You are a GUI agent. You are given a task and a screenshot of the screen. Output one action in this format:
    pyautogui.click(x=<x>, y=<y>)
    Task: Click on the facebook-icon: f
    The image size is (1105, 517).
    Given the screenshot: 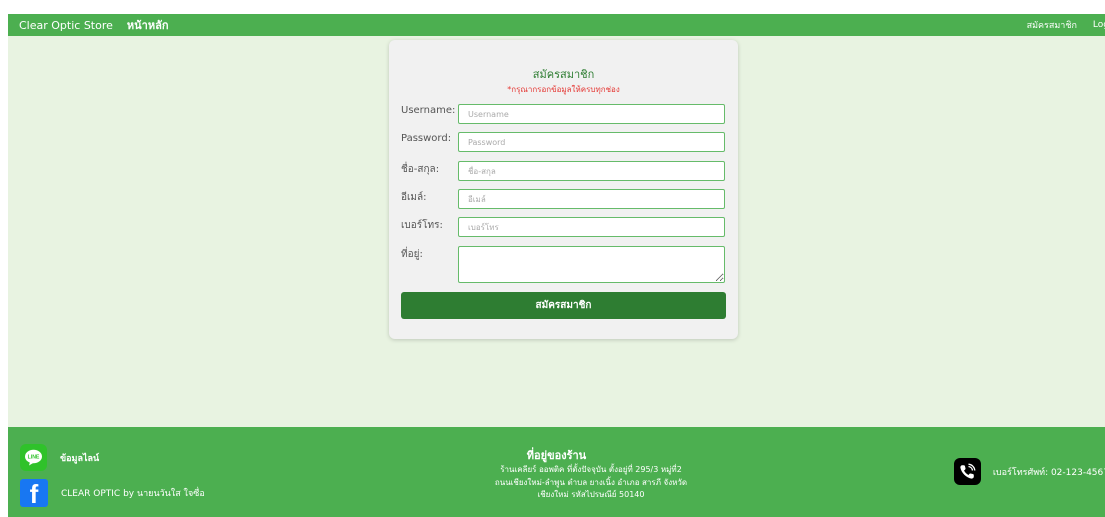 What is the action you would take?
    pyautogui.click(x=34, y=493)
    